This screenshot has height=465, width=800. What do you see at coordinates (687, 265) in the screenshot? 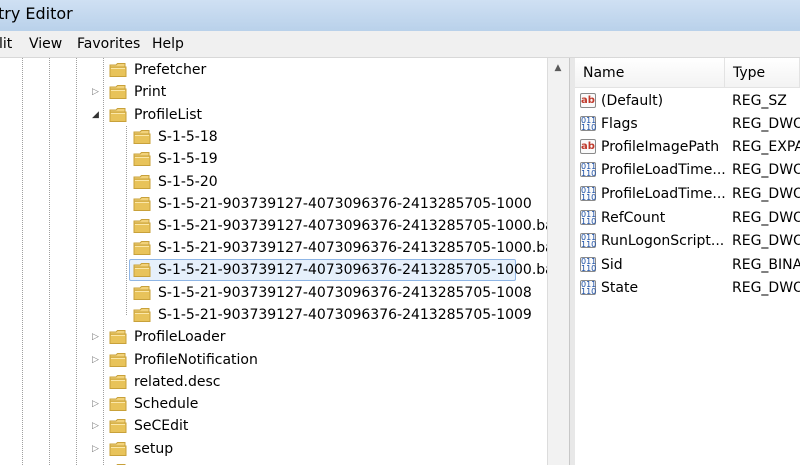
I see `value-row: 011 110 Sid REG_BINA` at bounding box center [687, 265].